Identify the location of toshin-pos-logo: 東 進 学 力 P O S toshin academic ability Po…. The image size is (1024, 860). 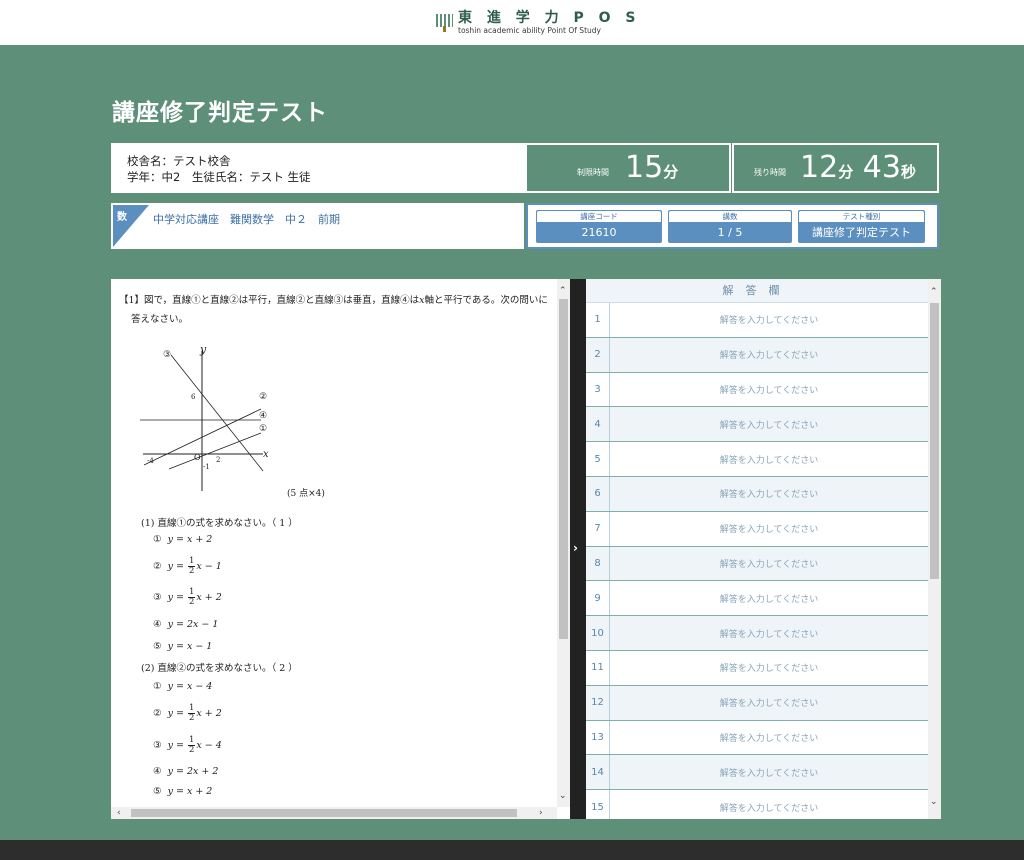
(536, 24).